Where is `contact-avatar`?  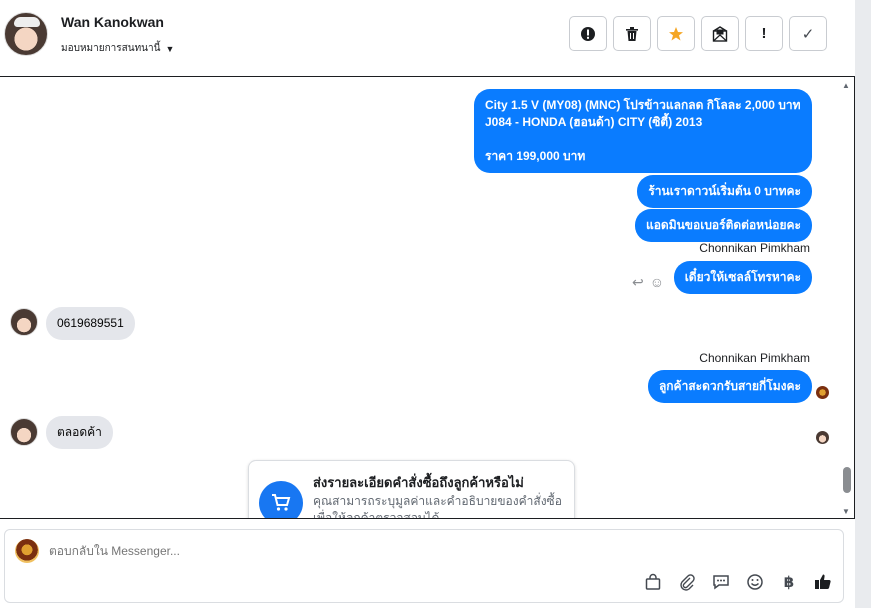
contact-avatar is located at coordinates (26, 34).